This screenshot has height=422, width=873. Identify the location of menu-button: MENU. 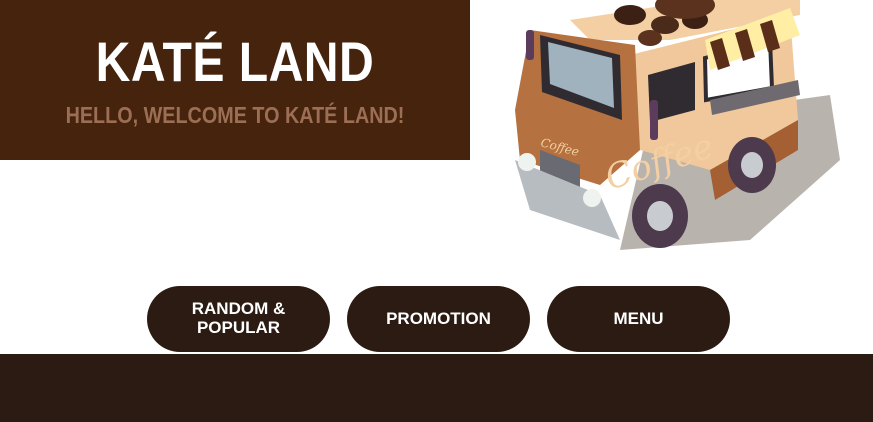
(638, 319).